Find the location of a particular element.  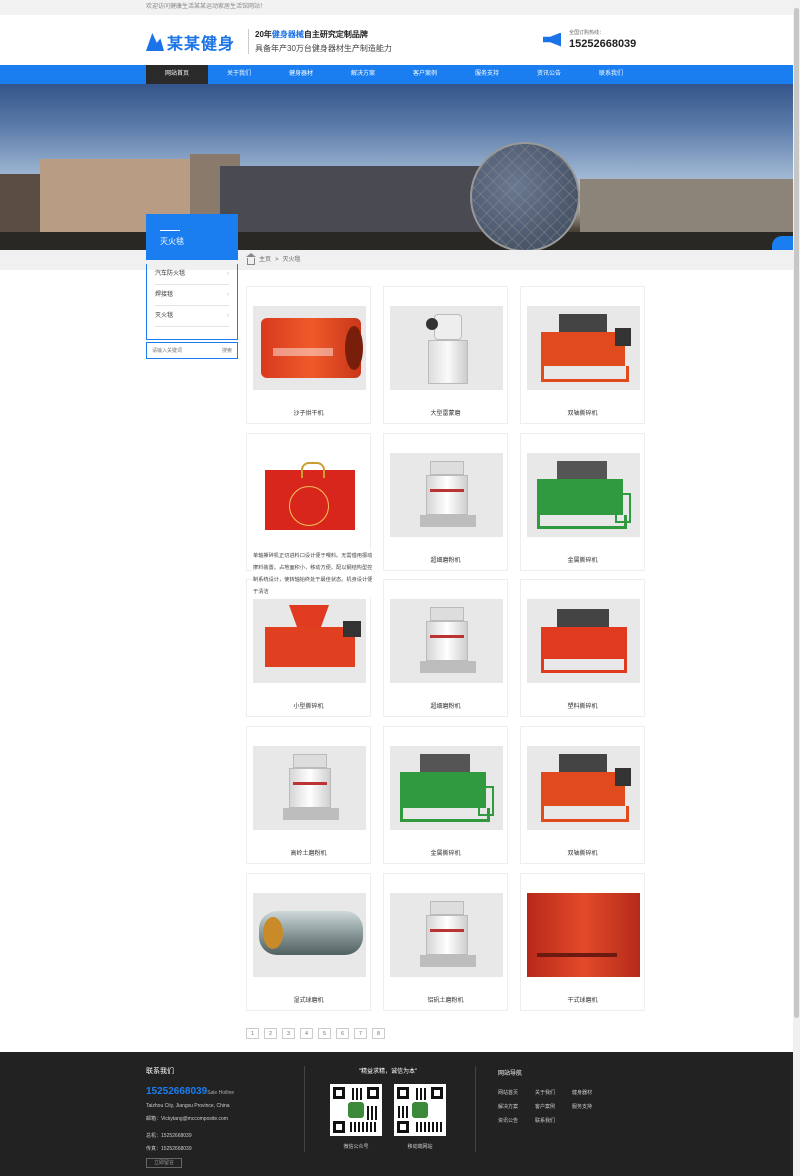

product-caption: 高岭土磨粉机 is located at coordinates (308, 852).